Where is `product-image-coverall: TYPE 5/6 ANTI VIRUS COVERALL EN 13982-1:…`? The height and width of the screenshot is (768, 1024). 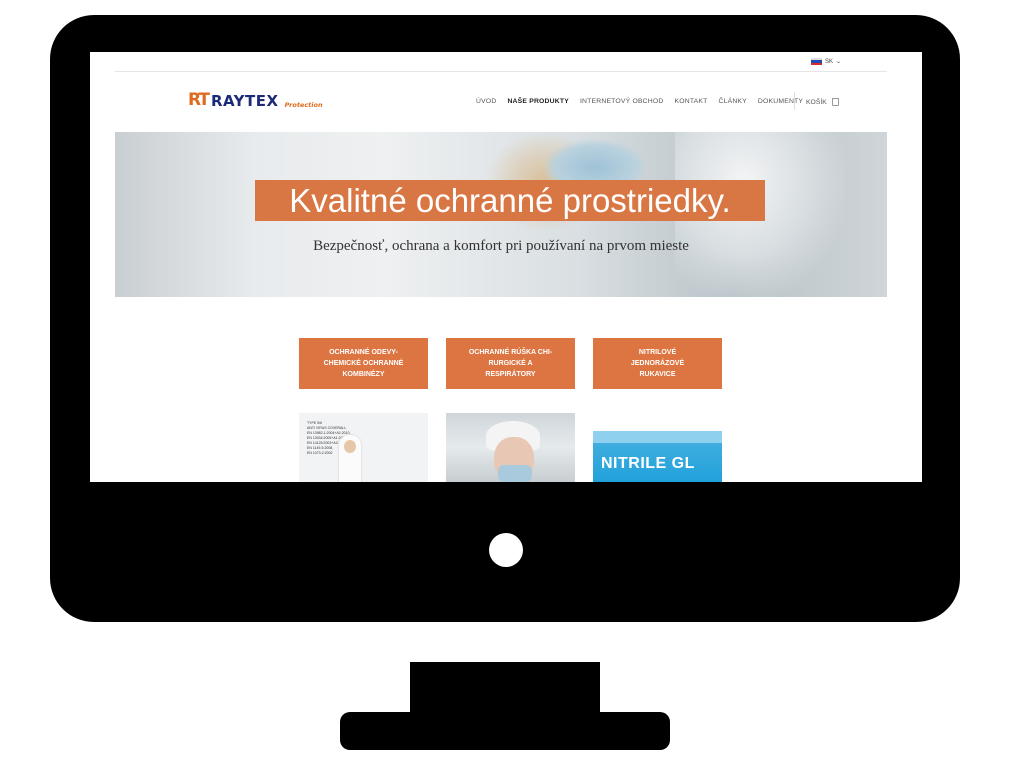
product-image-coverall: TYPE 5/6 ANTI VIRUS COVERALL EN 13982-1:… is located at coordinates (363, 447).